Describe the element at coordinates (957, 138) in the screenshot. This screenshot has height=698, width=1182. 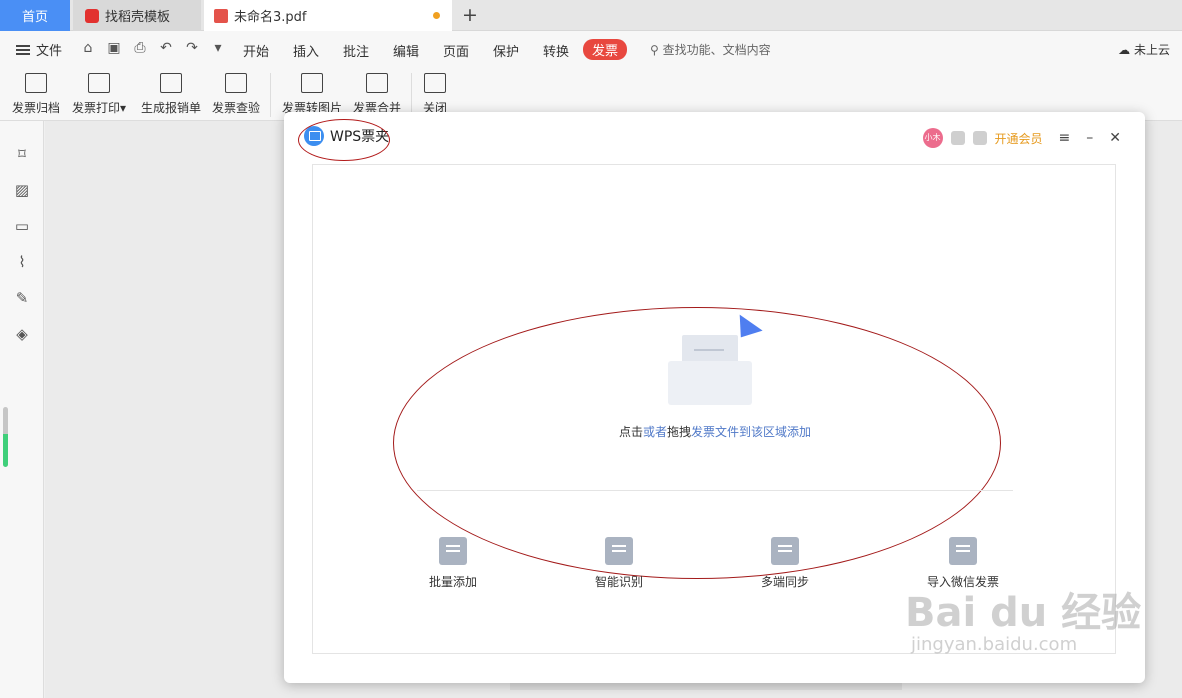
I see `member-badge-icon` at that location.